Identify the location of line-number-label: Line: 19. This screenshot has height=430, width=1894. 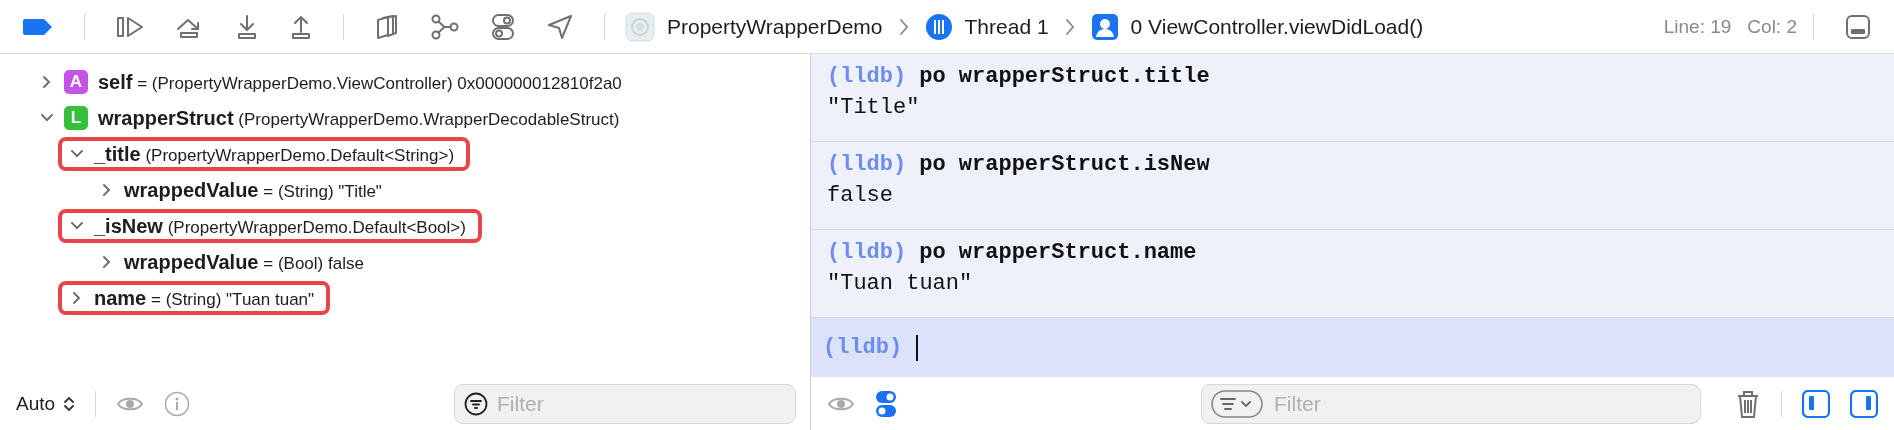
(1697, 26).